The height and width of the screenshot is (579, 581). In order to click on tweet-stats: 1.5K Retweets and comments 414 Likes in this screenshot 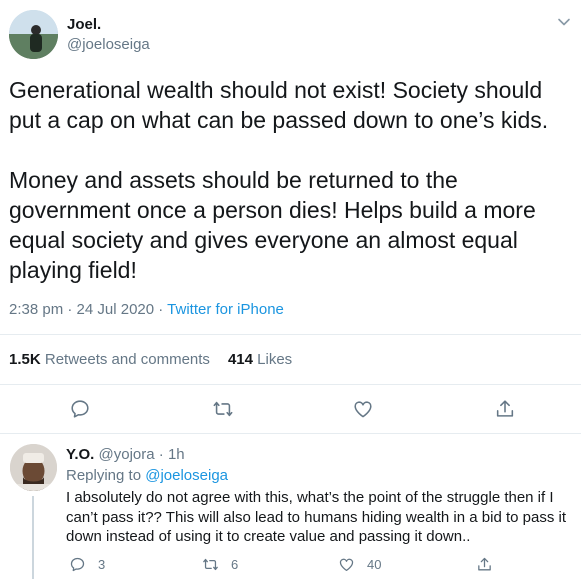, I will do `click(150, 359)`.